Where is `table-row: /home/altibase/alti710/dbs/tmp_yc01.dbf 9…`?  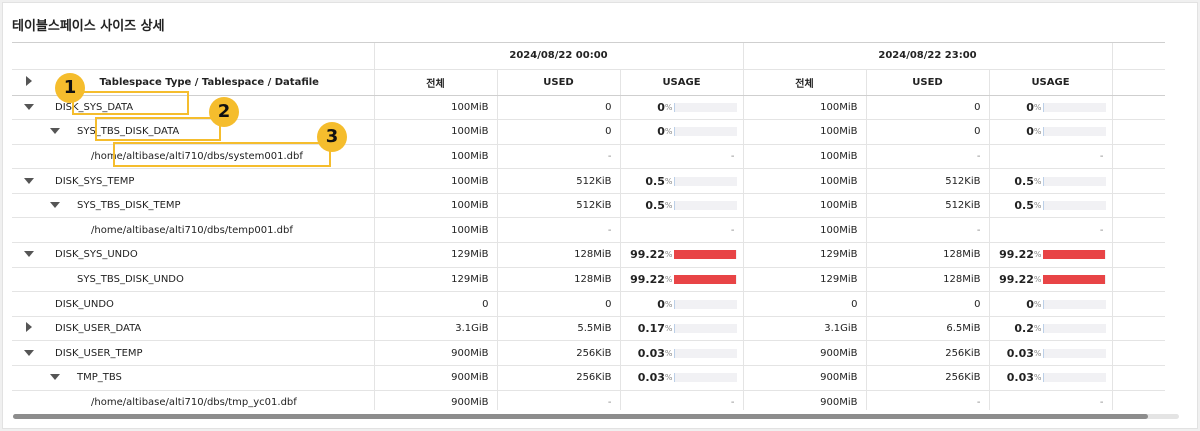
table-row: /home/altibase/alti710/dbs/tmp_yc01.dbf 9… is located at coordinates (588, 400).